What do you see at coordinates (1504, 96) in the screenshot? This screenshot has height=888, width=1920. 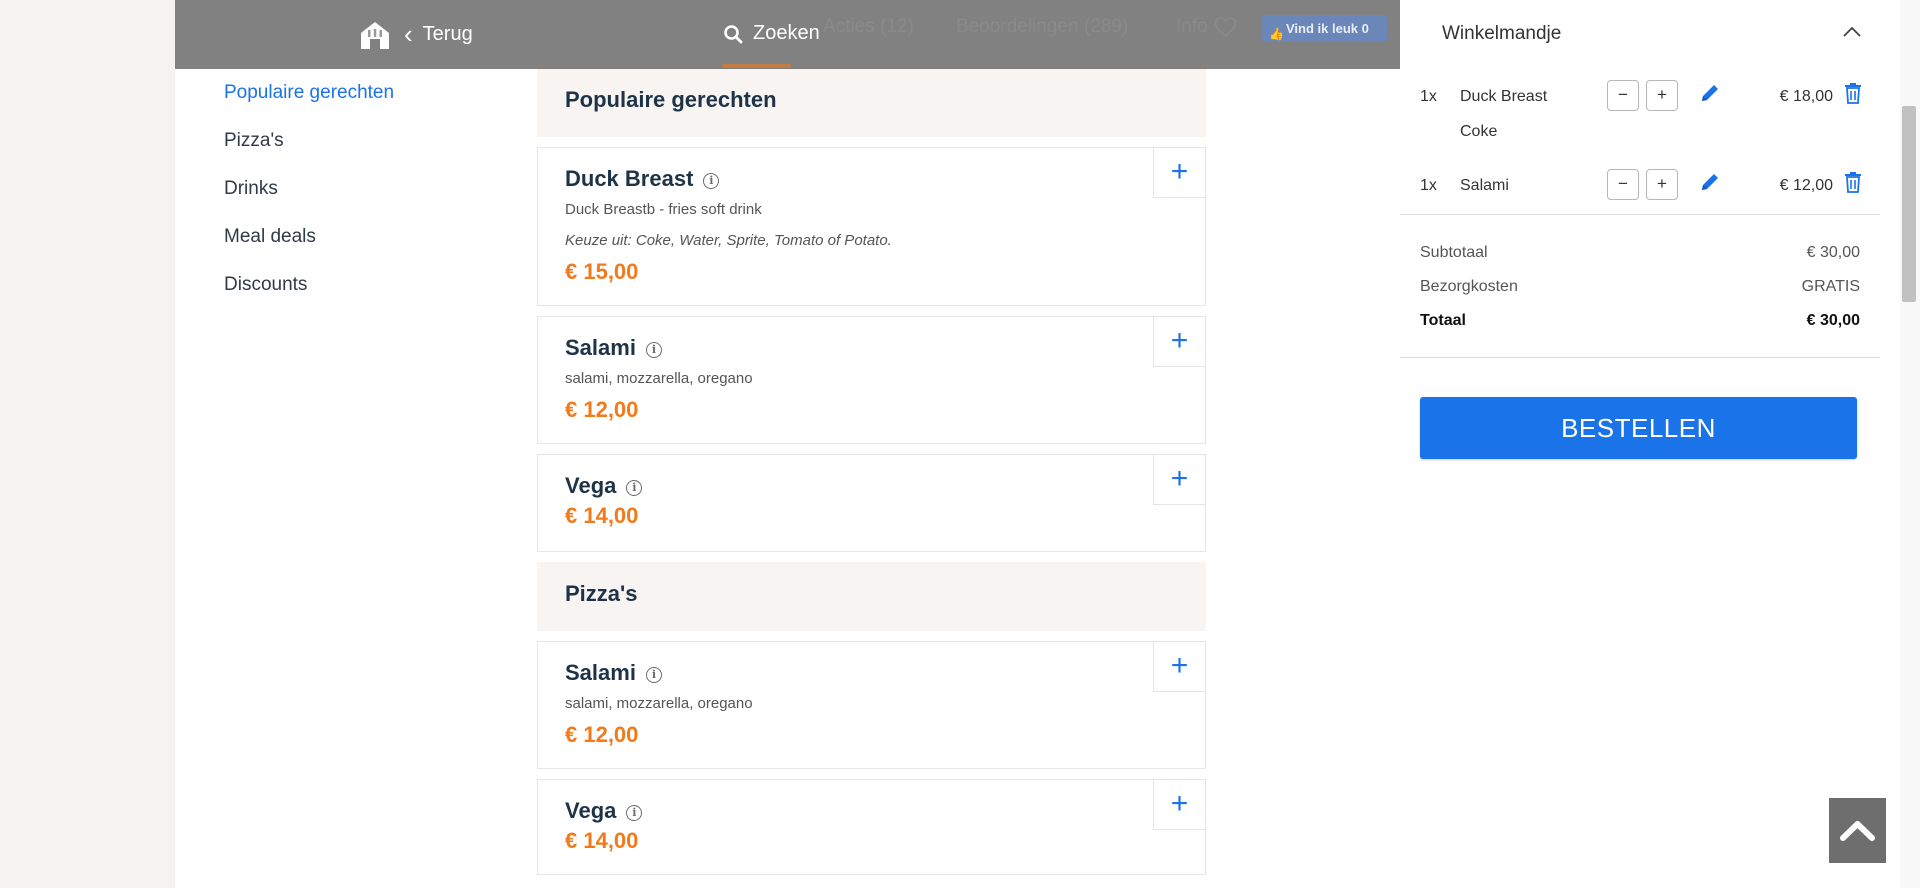 I see `cart-line-name: Duck Breast` at bounding box center [1504, 96].